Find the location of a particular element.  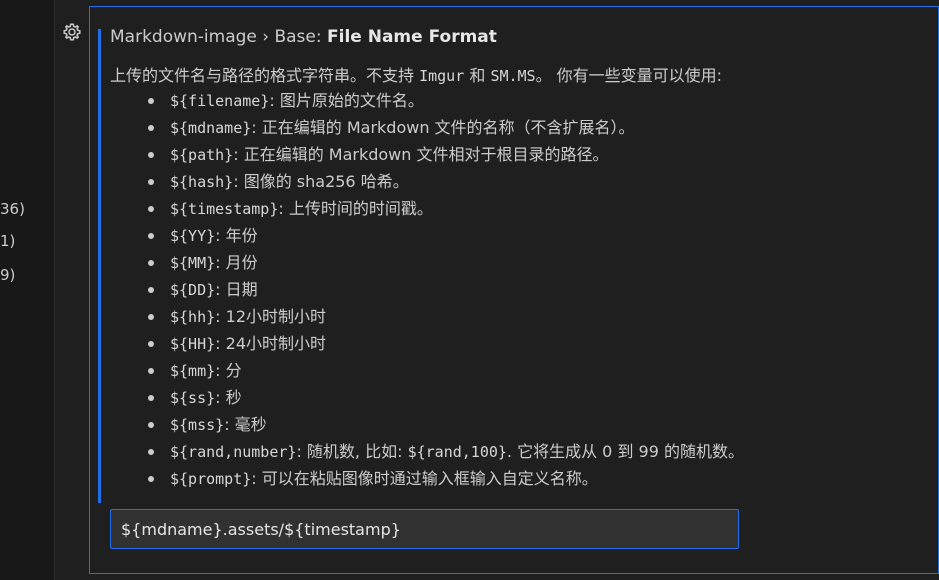

list-item: ${ss}: 秒 is located at coordinates (427, 397).